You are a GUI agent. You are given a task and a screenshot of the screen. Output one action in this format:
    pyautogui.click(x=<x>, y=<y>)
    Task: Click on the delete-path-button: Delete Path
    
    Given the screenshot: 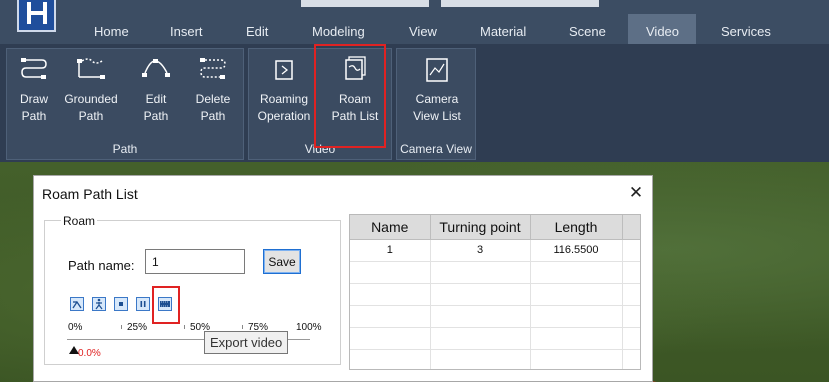 What is the action you would take?
    pyautogui.click(x=213, y=90)
    